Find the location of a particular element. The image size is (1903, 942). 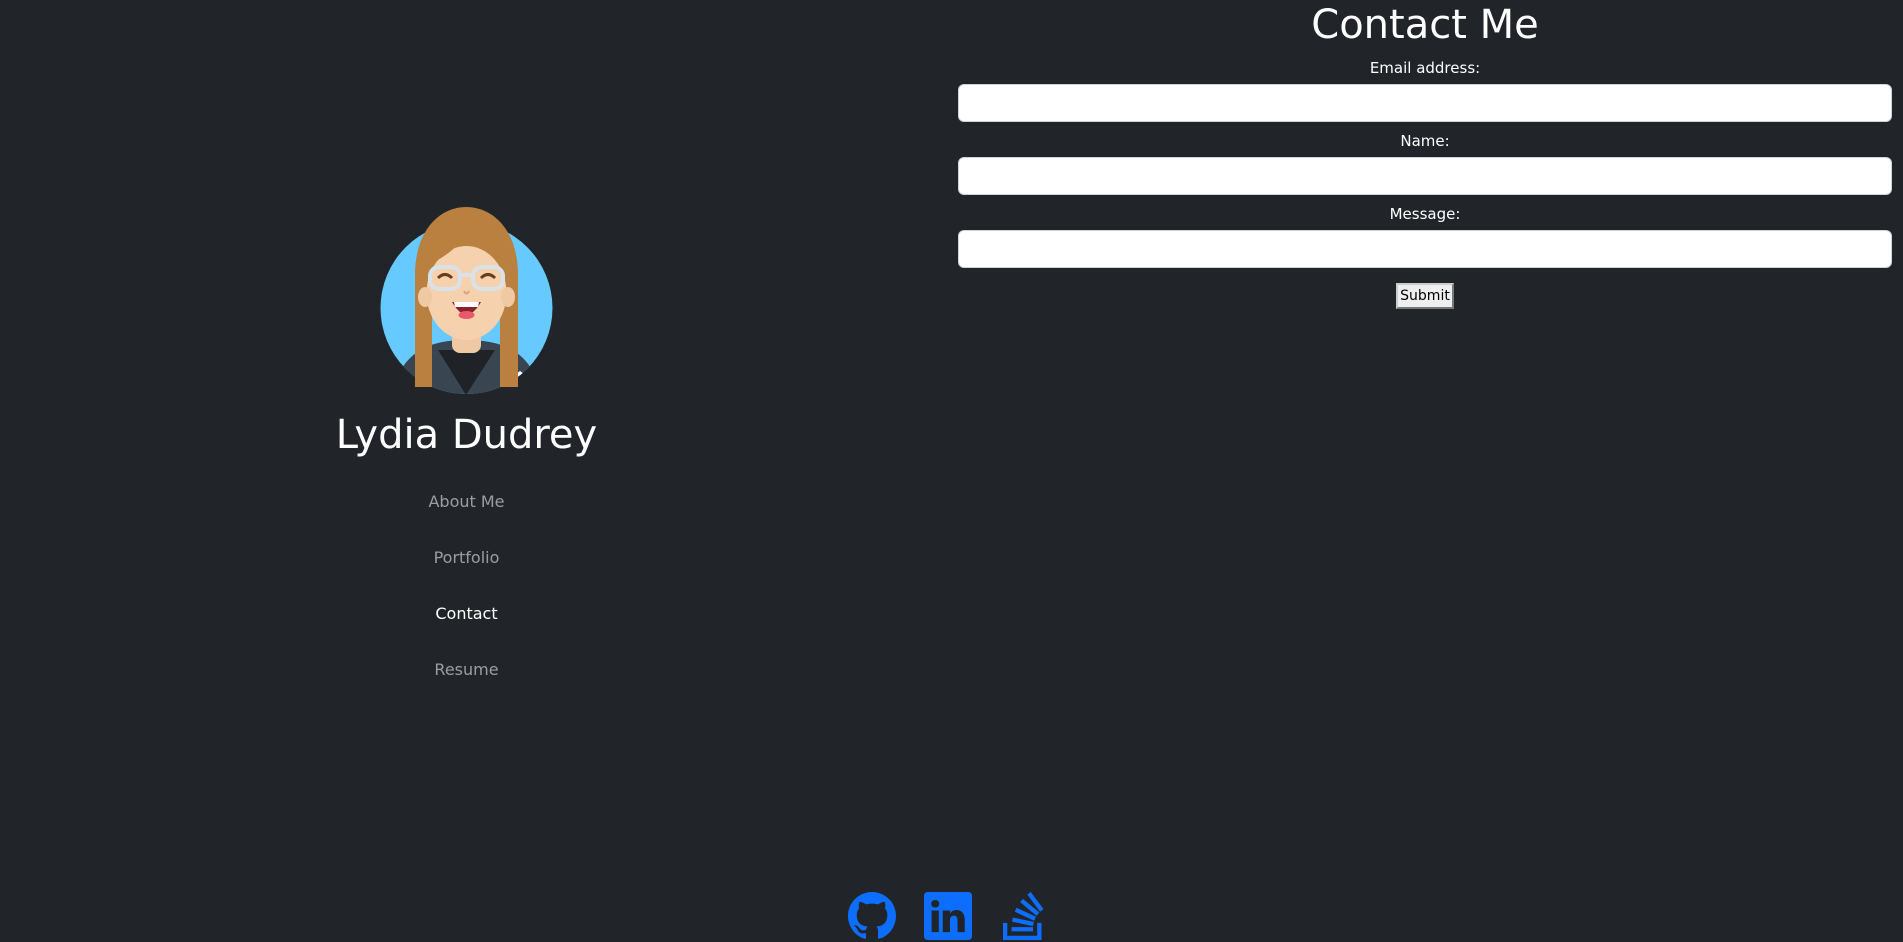

github-icon is located at coordinates (872, 915).